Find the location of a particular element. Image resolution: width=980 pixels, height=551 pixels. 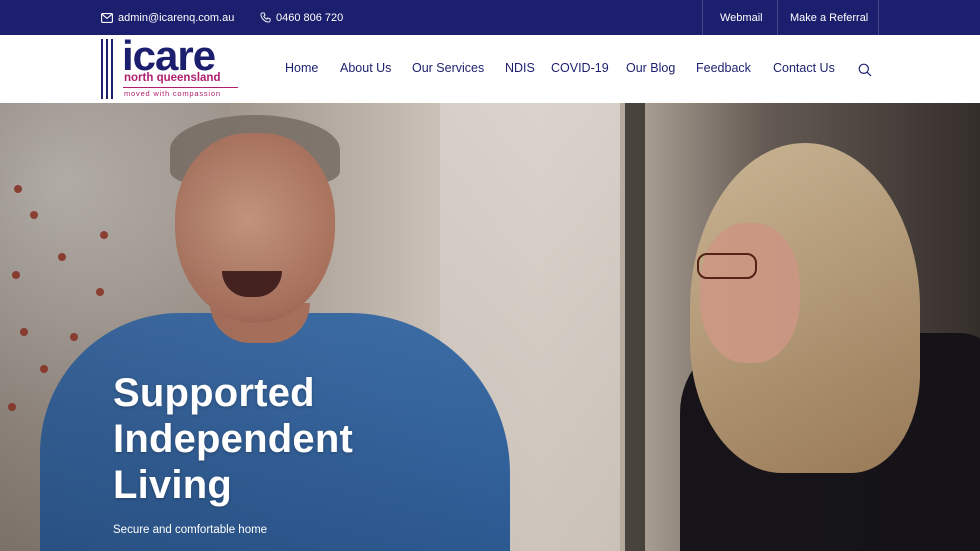

make-referral-link: Make a Referral is located at coordinates (829, 17).